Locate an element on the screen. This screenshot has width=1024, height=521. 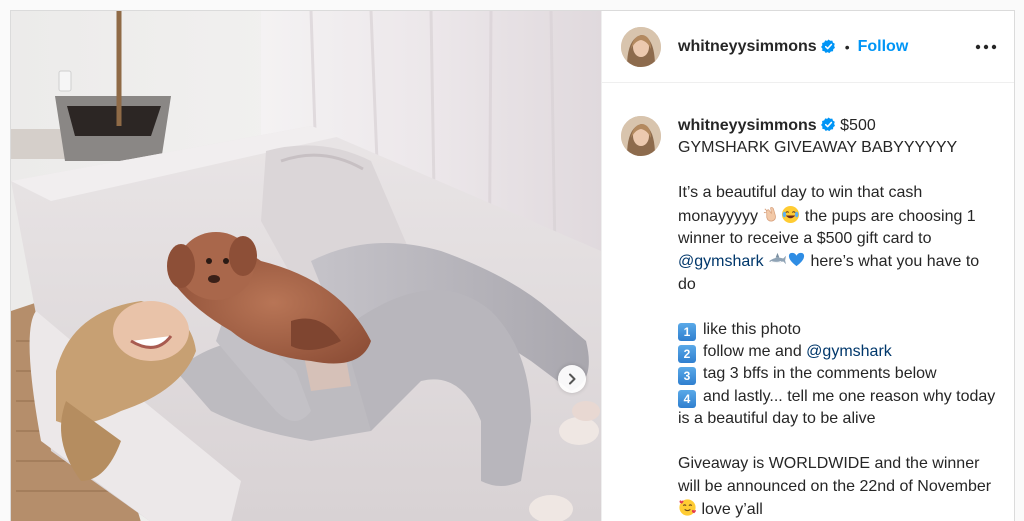
caption-line2: GYMSHARK GIVEAWAY BABYYYYYY is located at coordinates (818, 148).